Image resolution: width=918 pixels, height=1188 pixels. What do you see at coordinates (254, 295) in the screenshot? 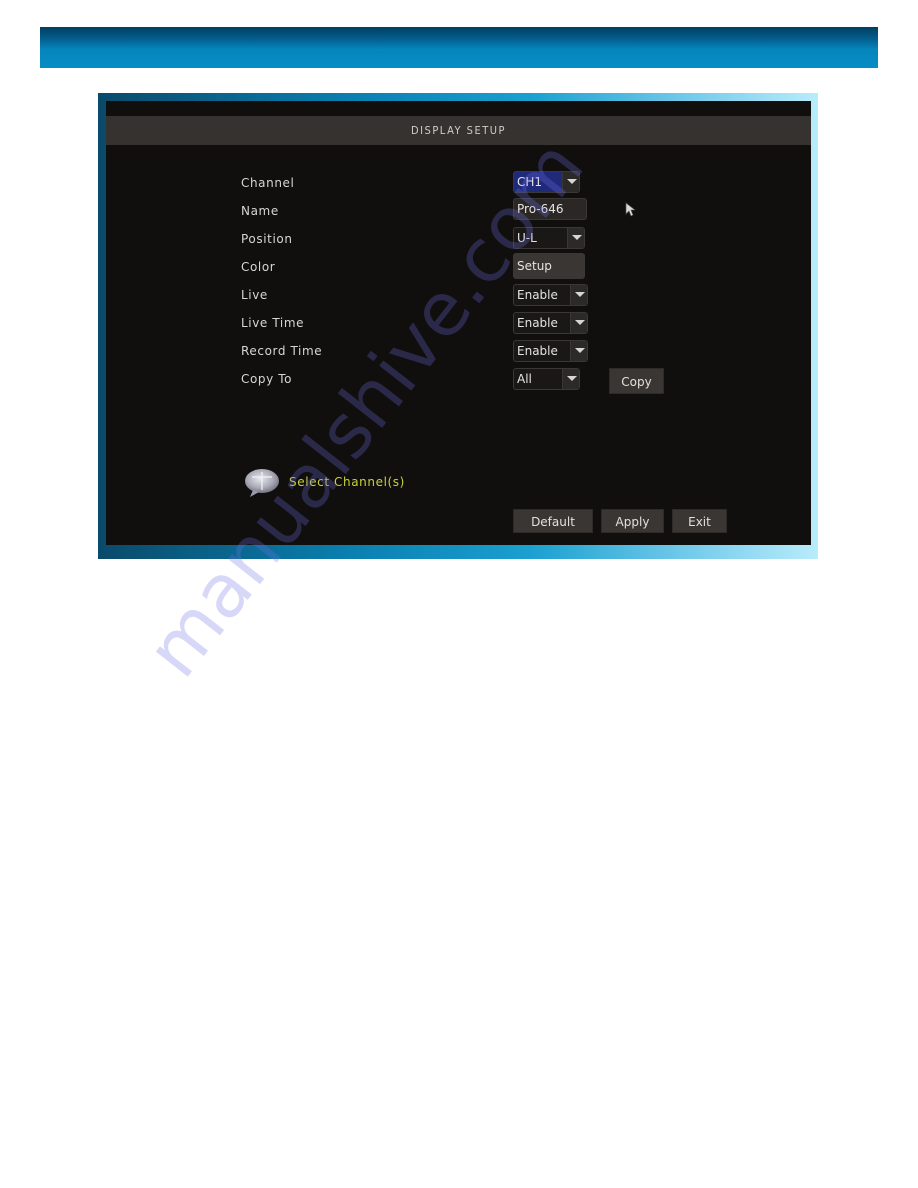
I see `live-label: Live` at bounding box center [254, 295].